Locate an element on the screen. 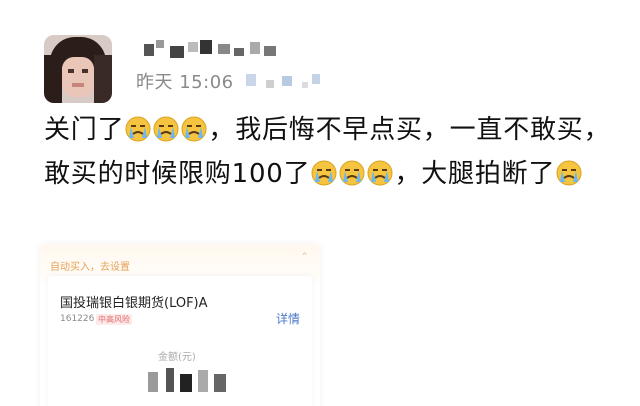 The height and width of the screenshot is (406, 640). details-link: 详情 is located at coordinates (288, 318).